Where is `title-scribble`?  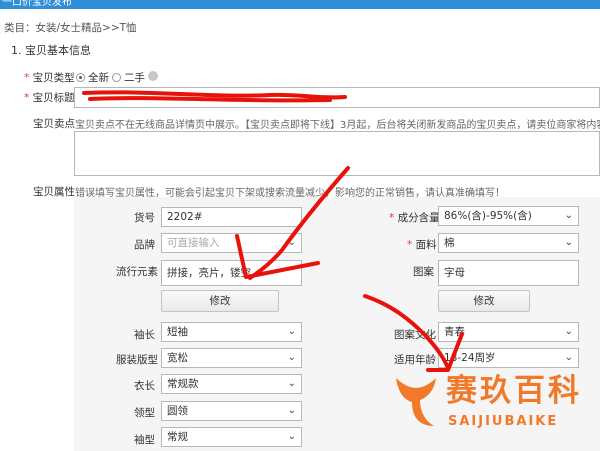 title-scribble is located at coordinates (214, 96).